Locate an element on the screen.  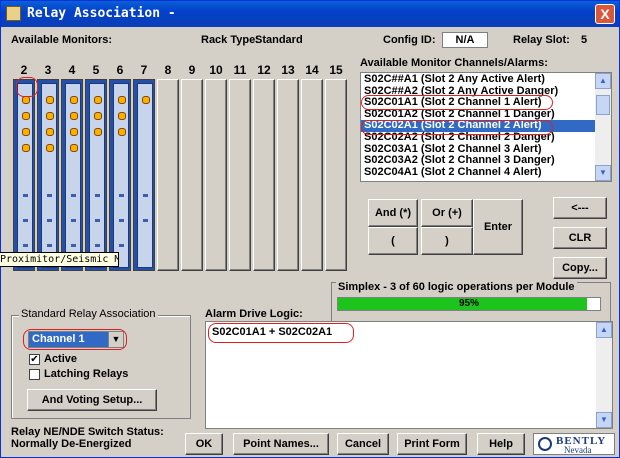
list-item: S02C##A1 (Slot 2 Any Active Alert) is located at coordinates (478, 79).